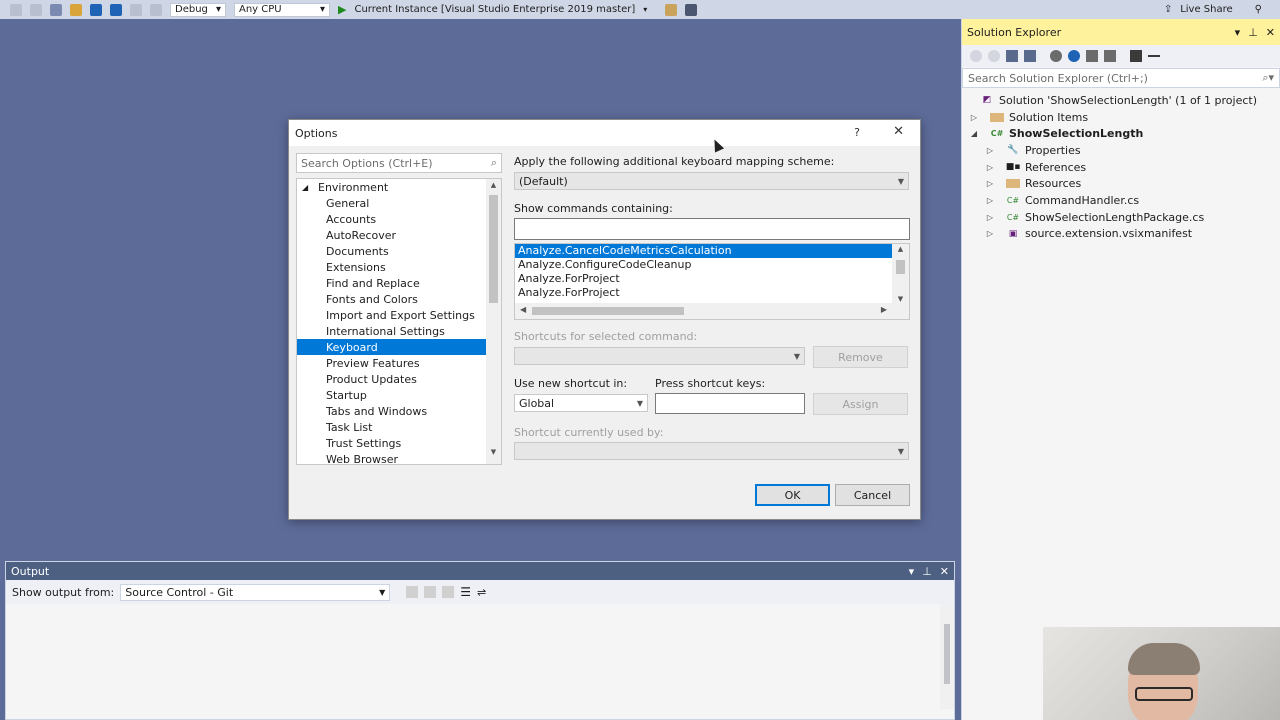 Image resolution: width=1280 pixels, height=720 pixels. What do you see at coordinates (1092, 56) in the screenshot?
I see `collapse-all-icon` at bounding box center [1092, 56].